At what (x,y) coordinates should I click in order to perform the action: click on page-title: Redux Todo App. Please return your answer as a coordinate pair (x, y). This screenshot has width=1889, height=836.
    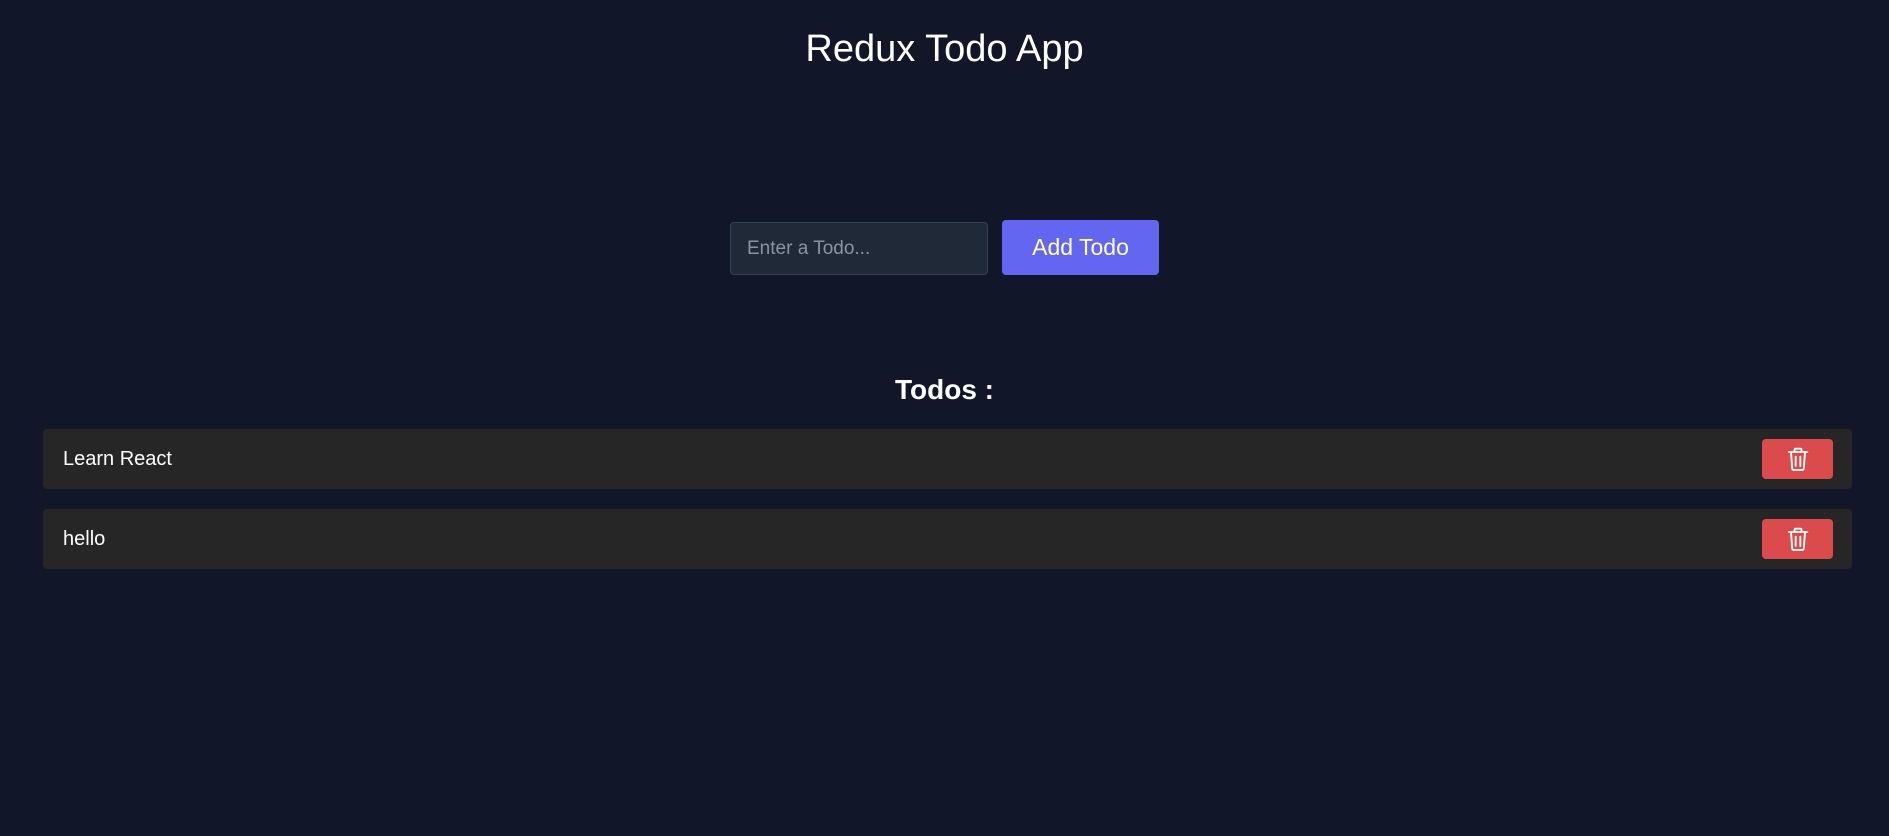
    Looking at the image, I should click on (944, 49).